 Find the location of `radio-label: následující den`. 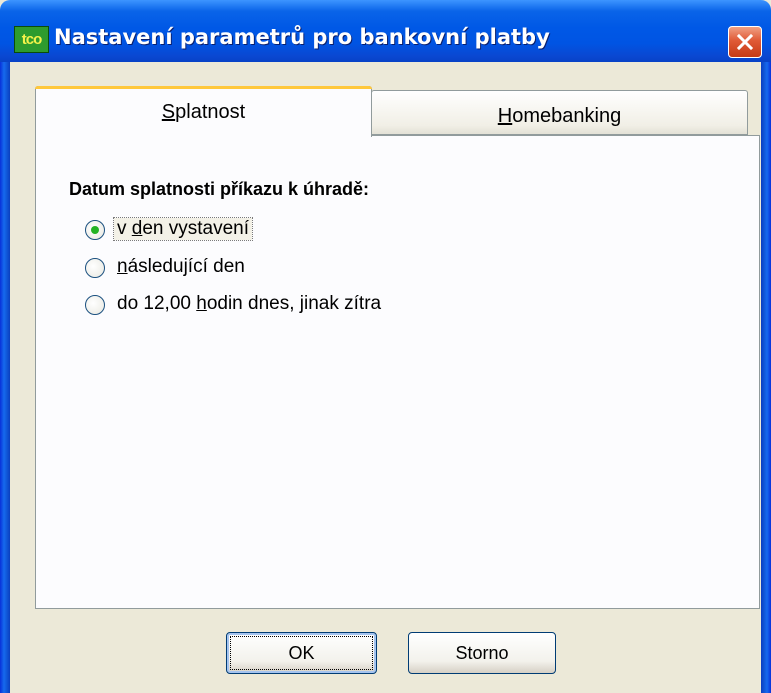

radio-label: následující den is located at coordinates (181, 267).